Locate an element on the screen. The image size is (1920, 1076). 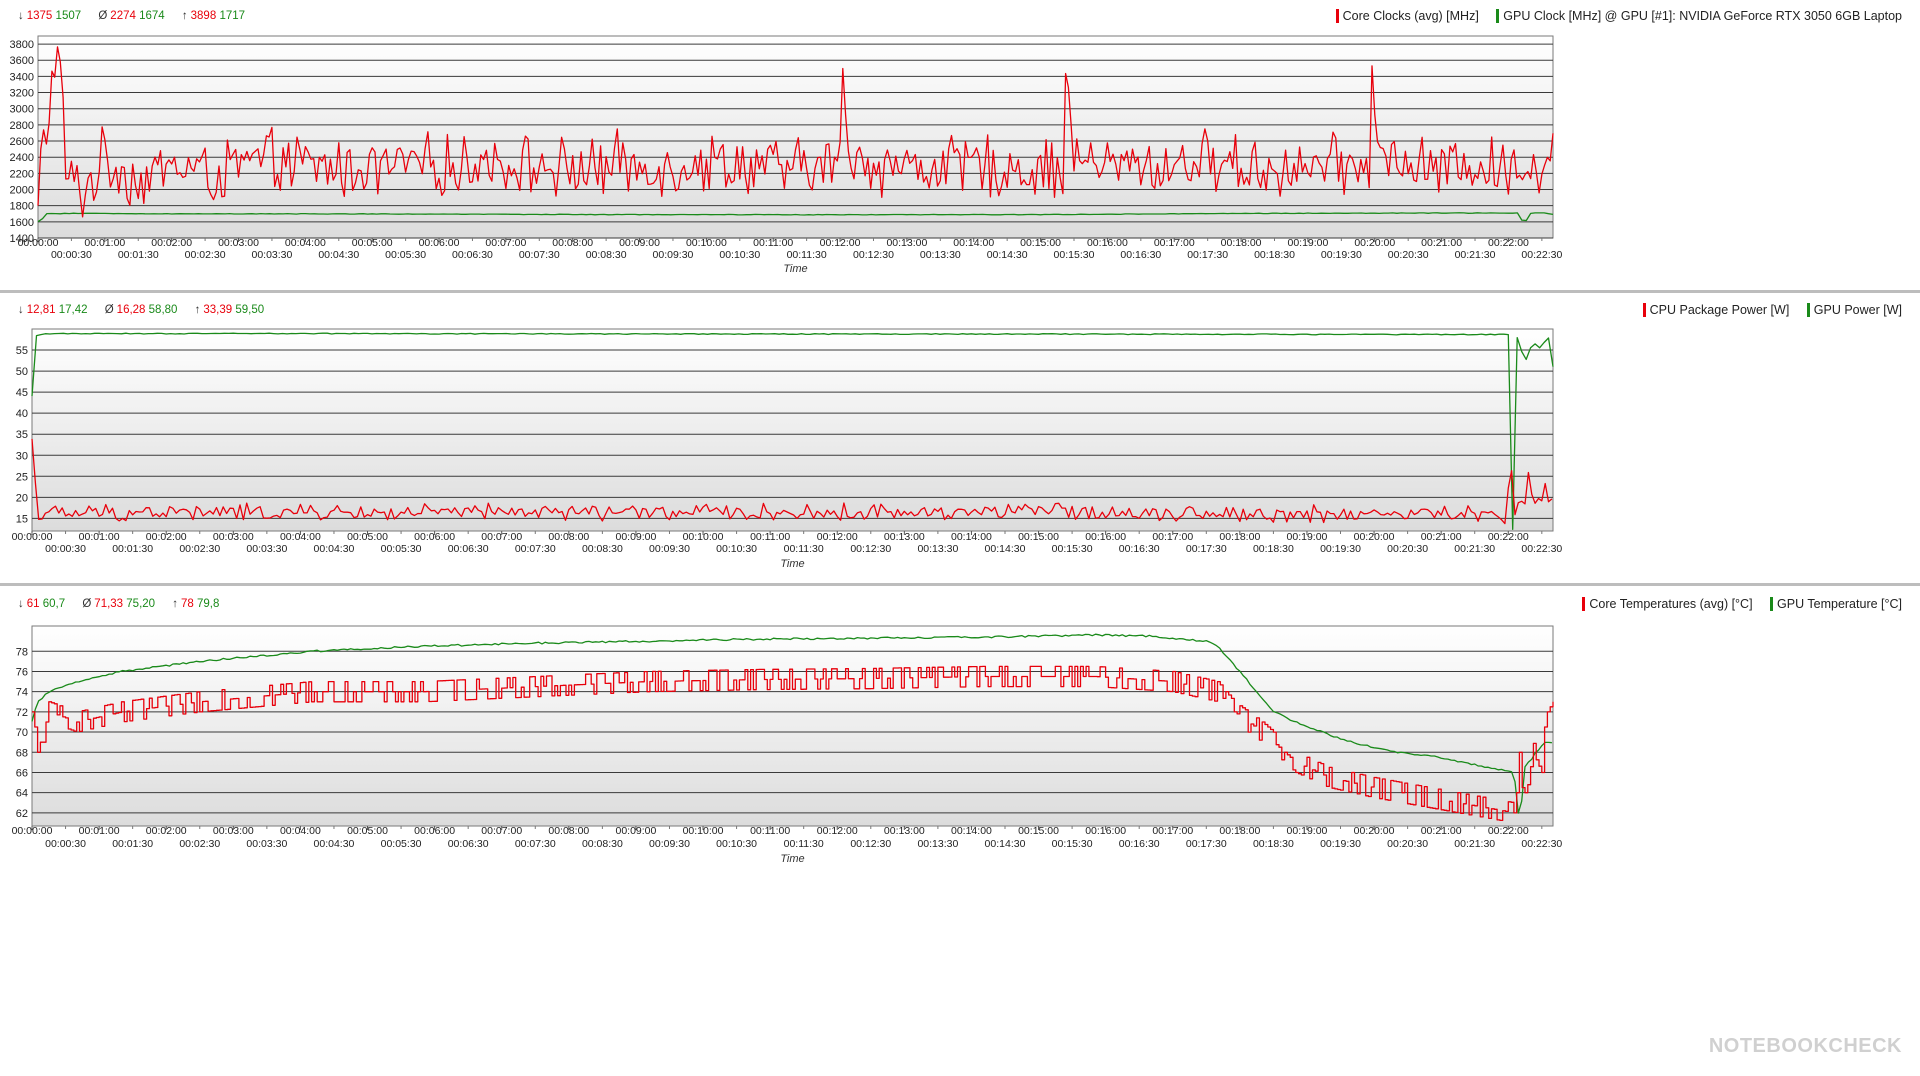
x-tick-label: 00:22:00 is located at coordinates (1508, 537).